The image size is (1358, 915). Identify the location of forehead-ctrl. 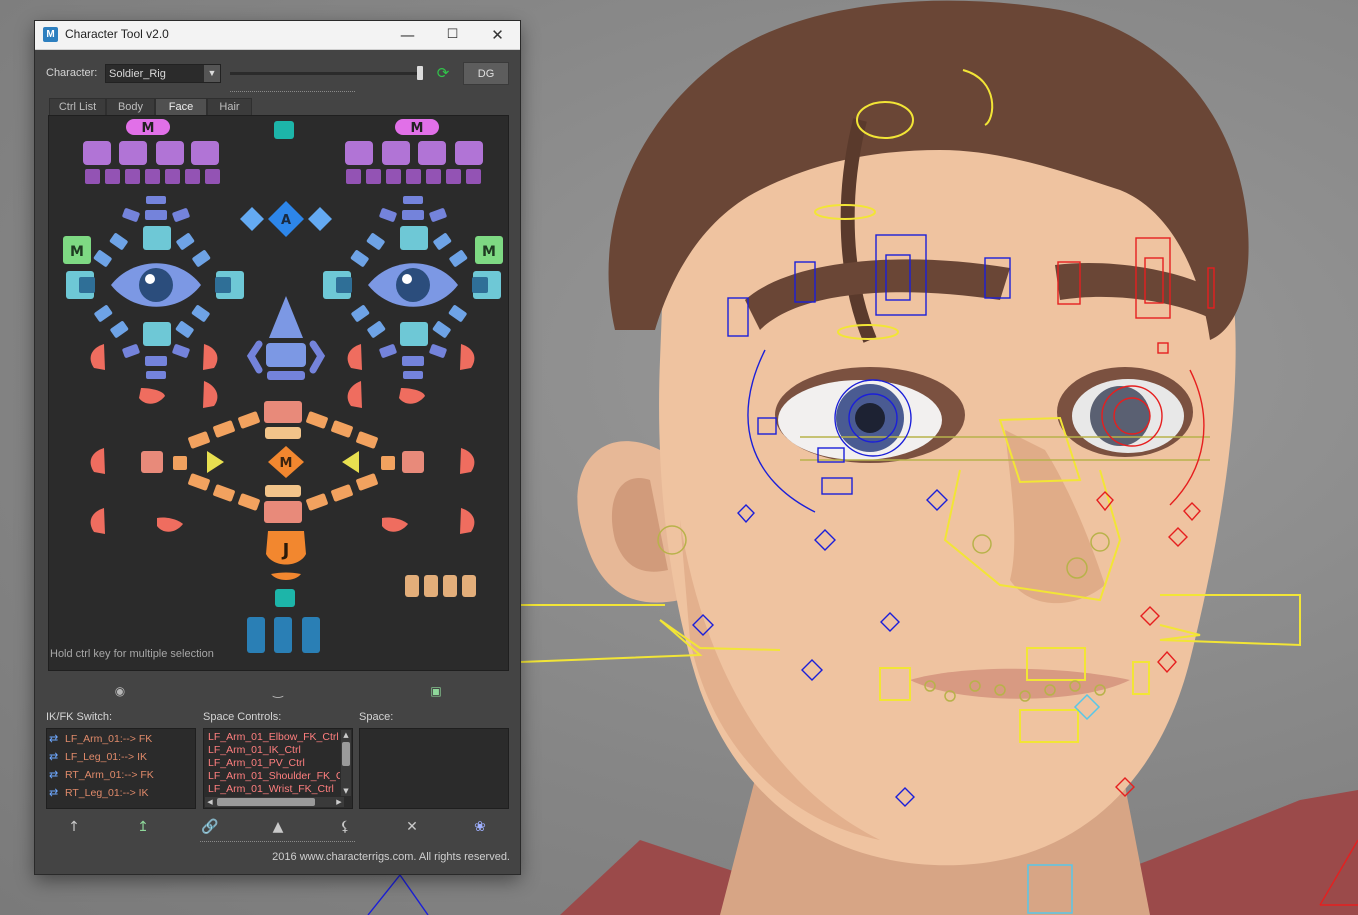
(284, 130).